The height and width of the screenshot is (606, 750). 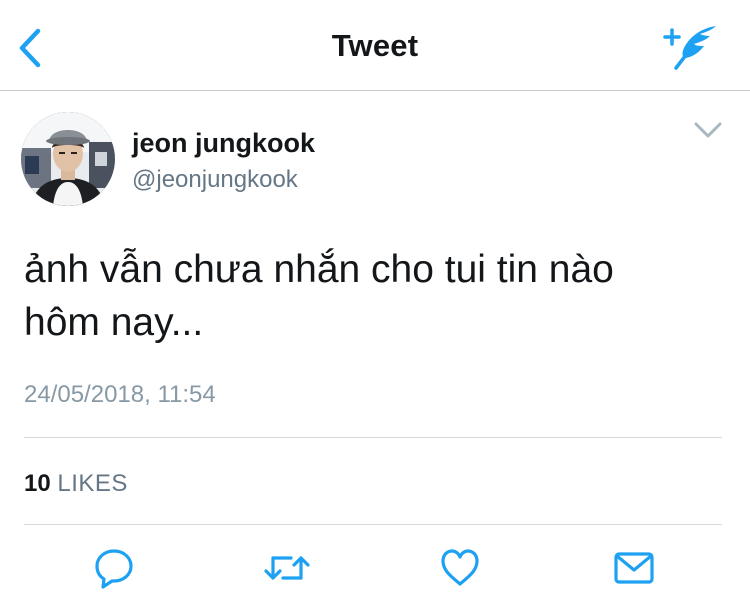 I want to click on likes-summary: 10 LIKES, so click(x=76, y=484).